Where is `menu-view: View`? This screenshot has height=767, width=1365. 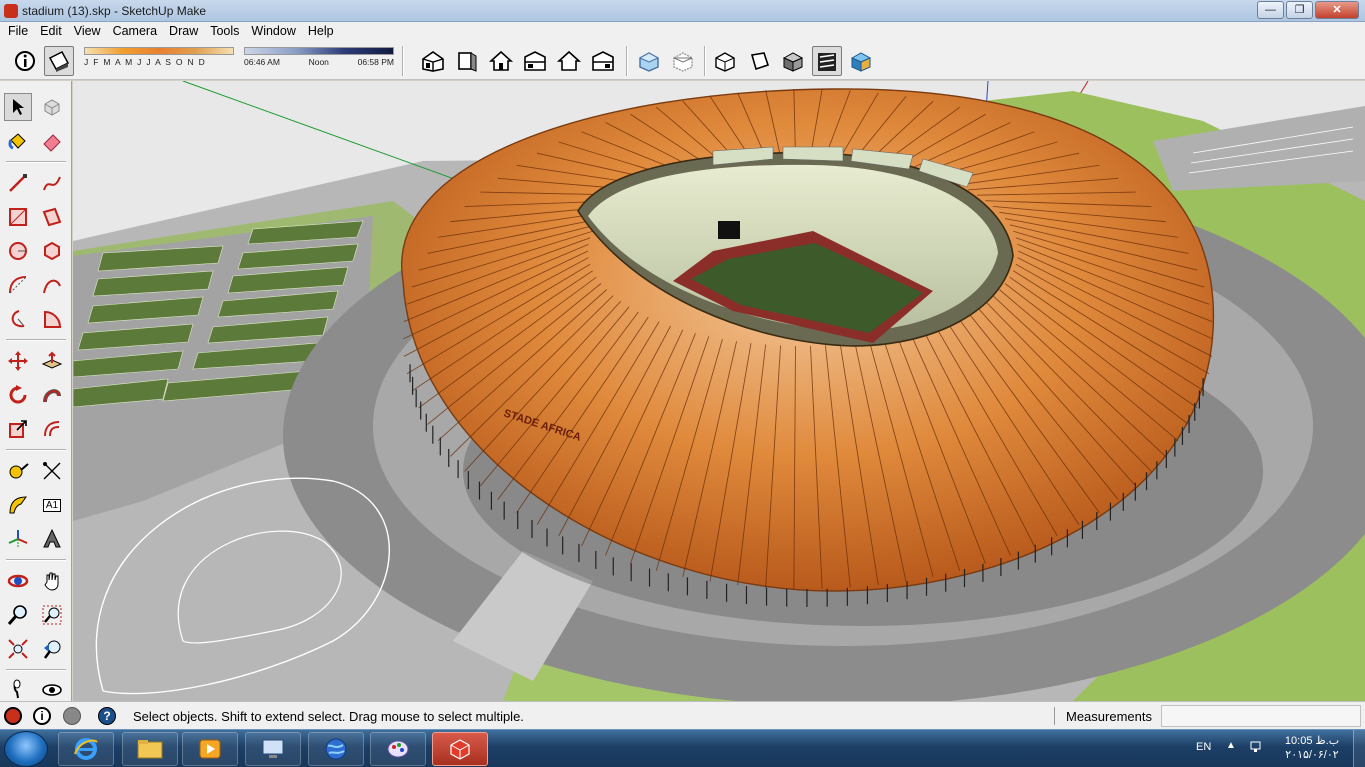
menu-view: View is located at coordinates (87, 32).